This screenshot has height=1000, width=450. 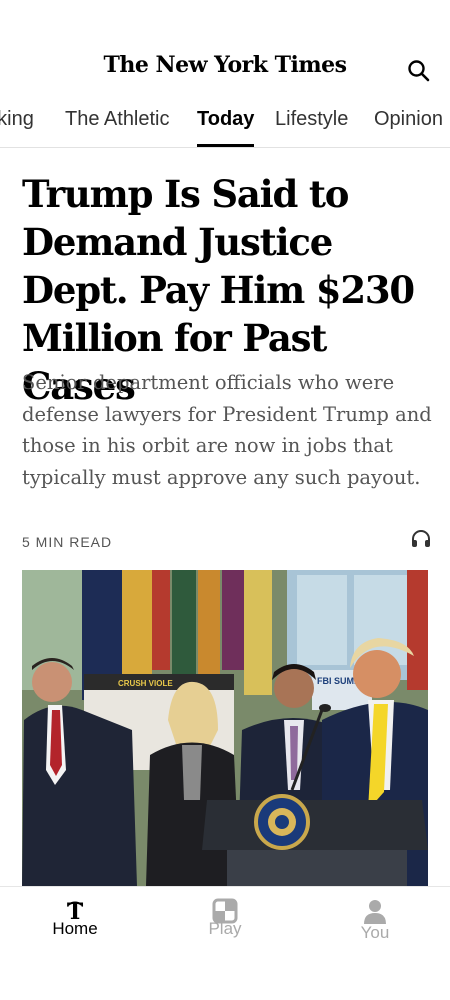 I want to click on top-bar: The New York Times, so click(x=225, y=50).